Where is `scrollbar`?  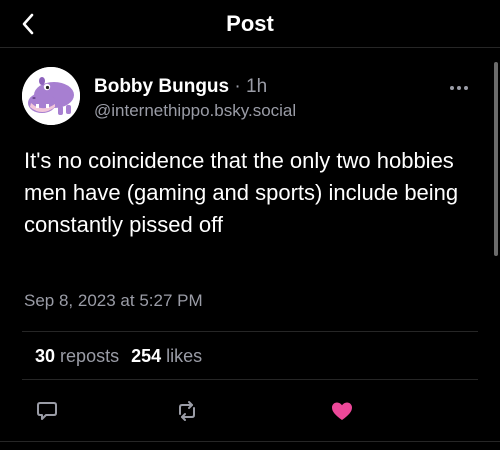 scrollbar is located at coordinates (496, 159).